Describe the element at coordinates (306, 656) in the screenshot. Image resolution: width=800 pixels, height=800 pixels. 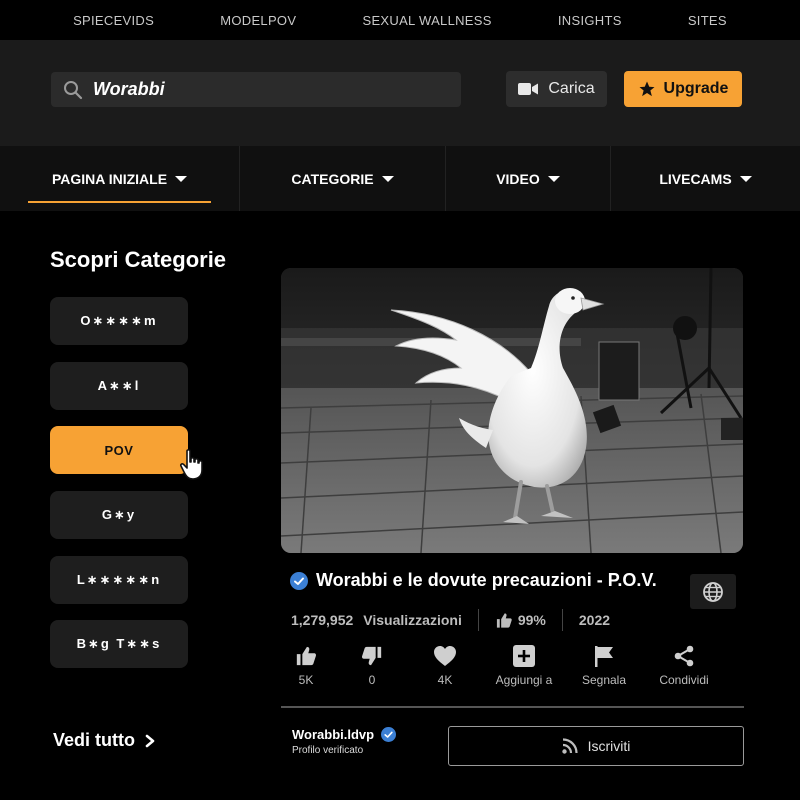
I see `thumbs-up-icon` at that location.